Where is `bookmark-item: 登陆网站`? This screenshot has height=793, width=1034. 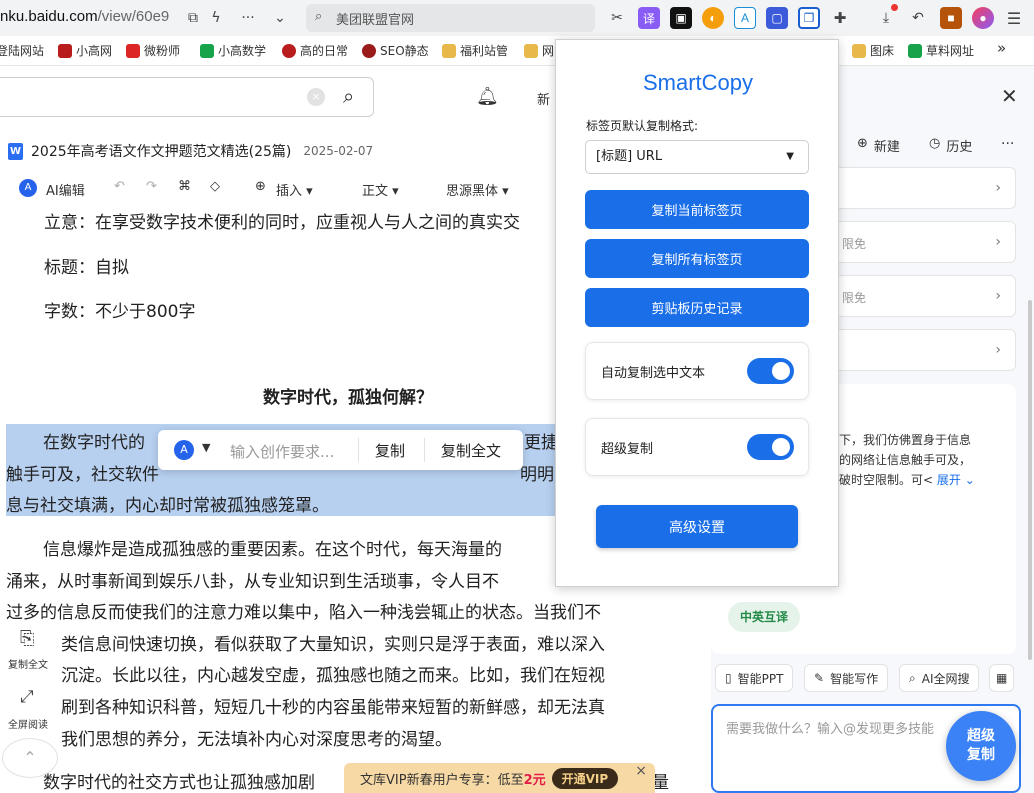
bookmark-item: 登陆网站 is located at coordinates (22, 50).